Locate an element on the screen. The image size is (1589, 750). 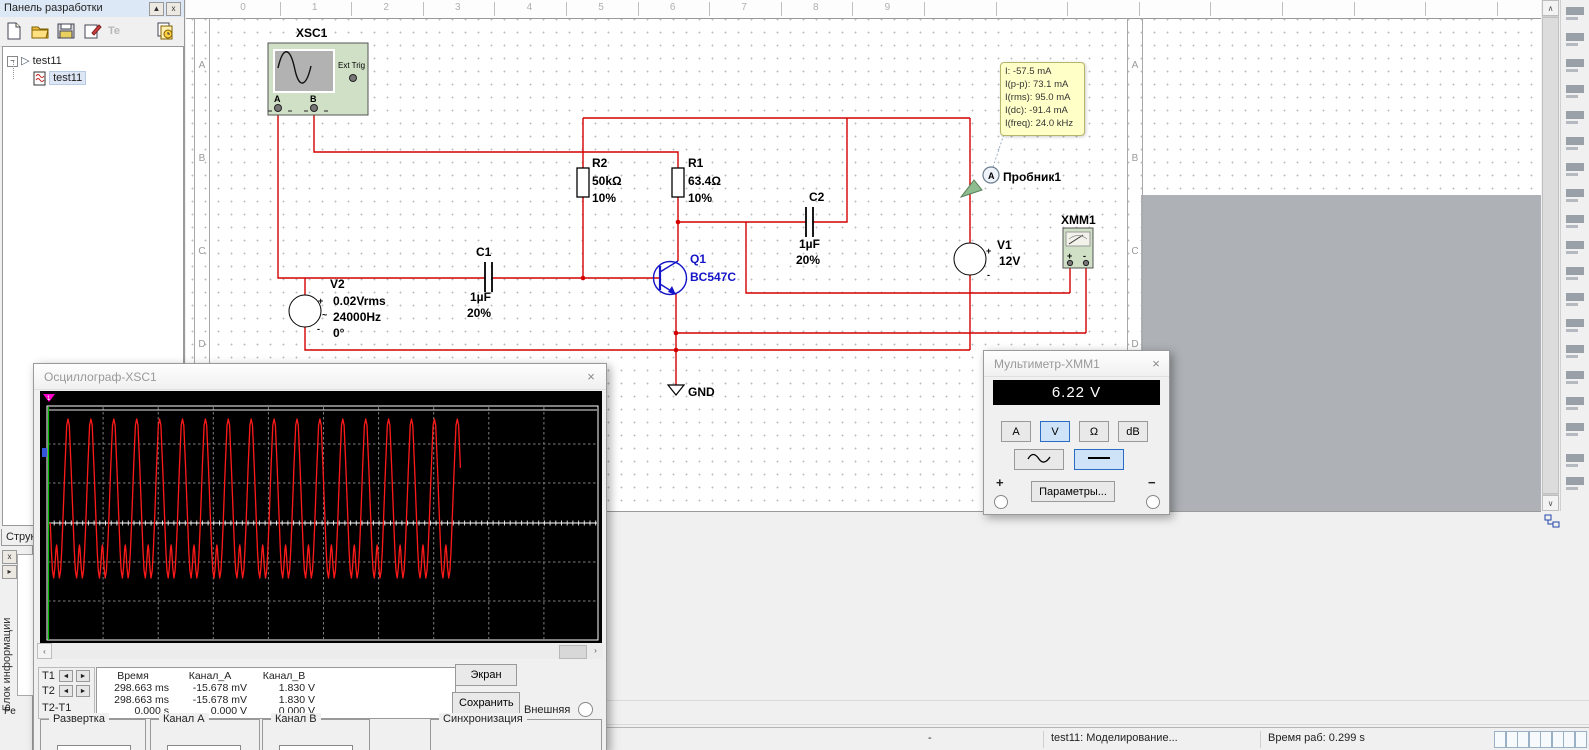
new-file-icon is located at coordinates (14, 31).